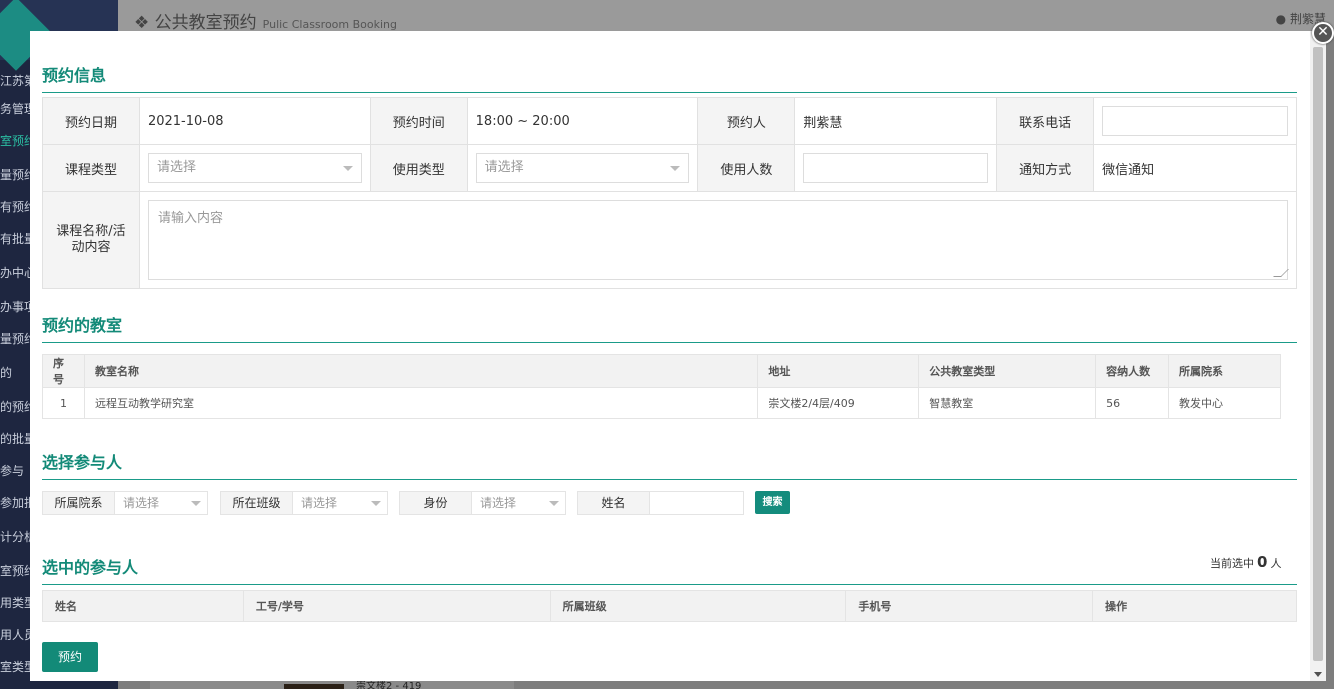  What do you see at coordinates (1281, 273) in the screenshot?
I see `resize-handle-icon` at bounding box center [1281, 273].